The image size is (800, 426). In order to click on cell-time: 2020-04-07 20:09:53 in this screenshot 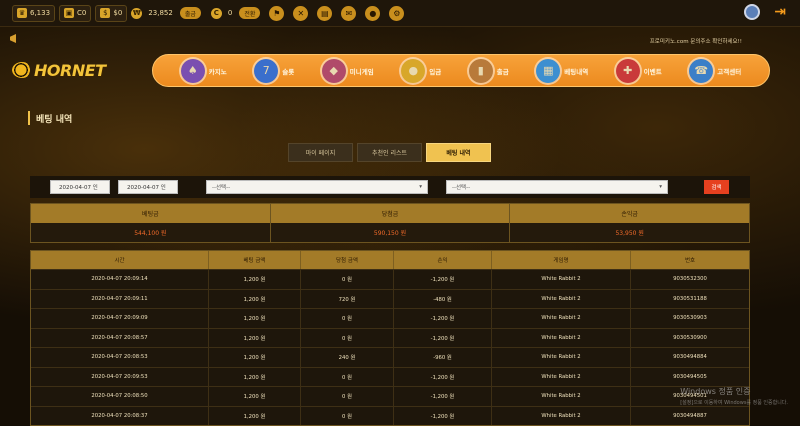, I will do `click(120, 376)`.